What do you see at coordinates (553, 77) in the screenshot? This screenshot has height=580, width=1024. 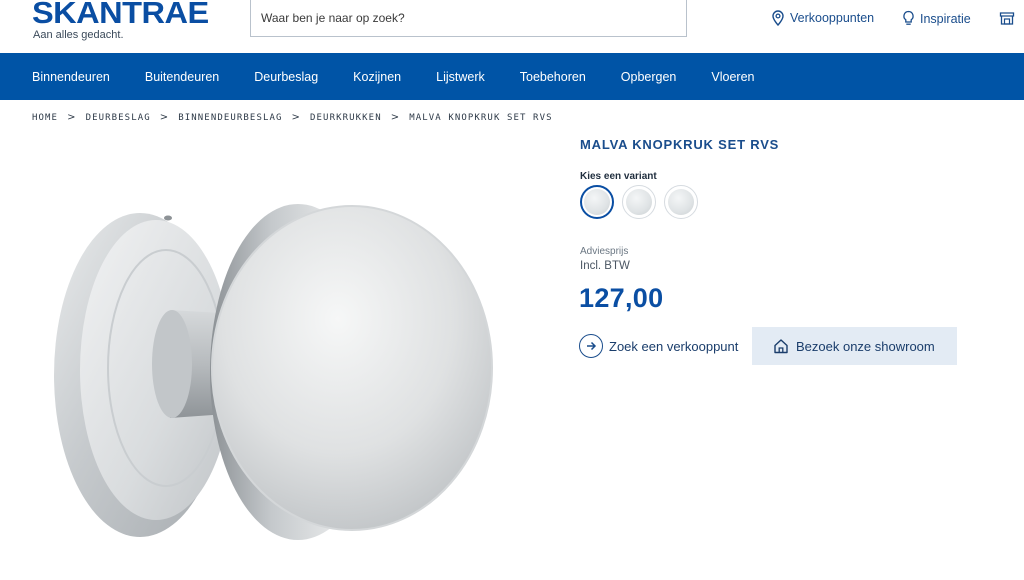 I see `nav-item-toebehoren: Toebehoren` at bounding box center [553, 77].